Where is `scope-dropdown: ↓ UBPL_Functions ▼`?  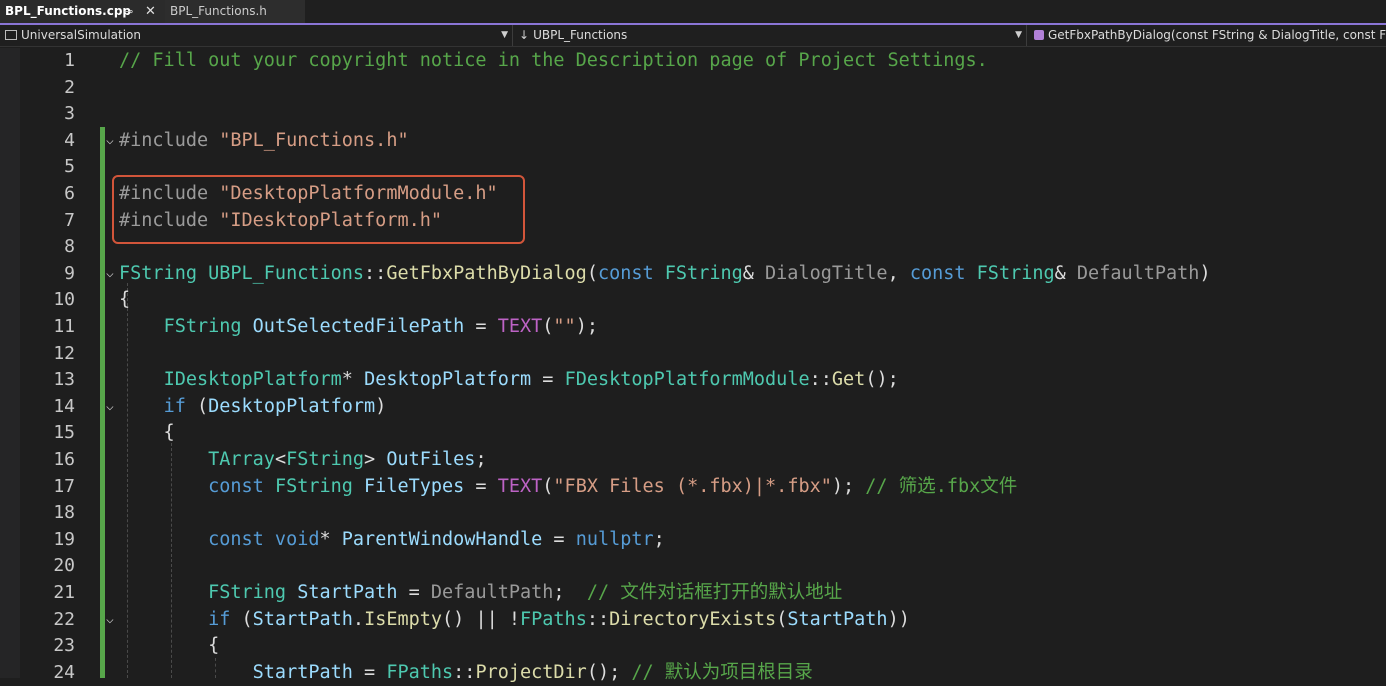
scope-dropdown: ↓ UBPL_Functions ▼ is located at coordinates (770, 35).